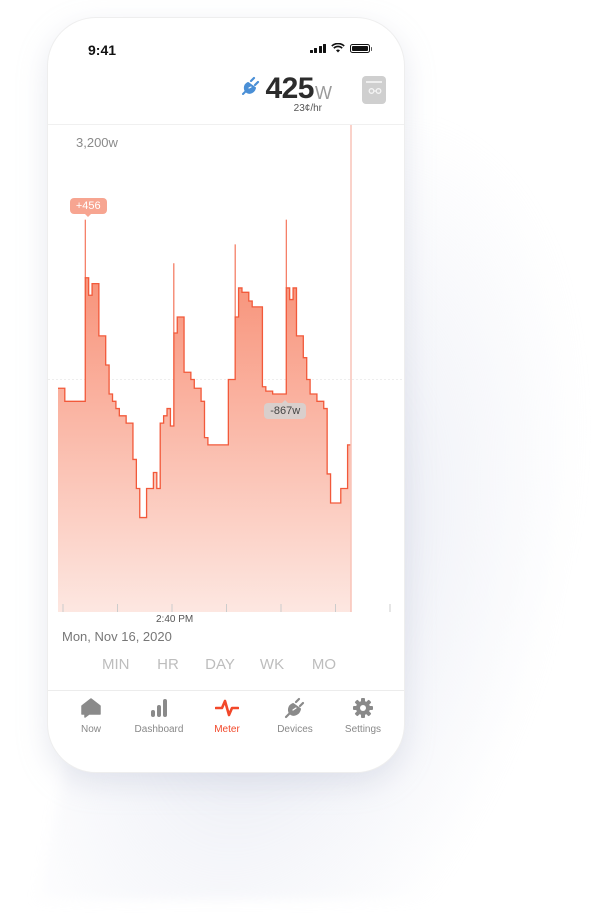 The height and width of the screenshot is (924, 600). Describe the element at coordinates (175, 619) in the screenshot. I see `x-tick-label: 2:40 PM` at that location.